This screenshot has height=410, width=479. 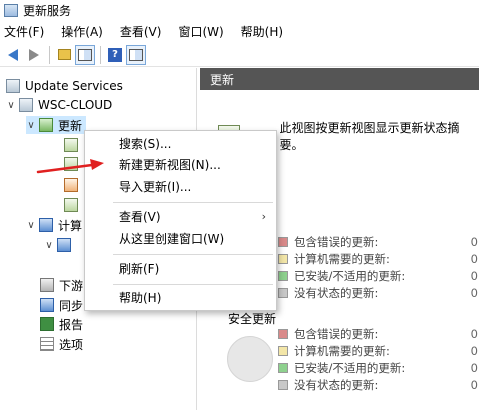 I want to click on tree-label: 同步, so click(x=71, y=305).